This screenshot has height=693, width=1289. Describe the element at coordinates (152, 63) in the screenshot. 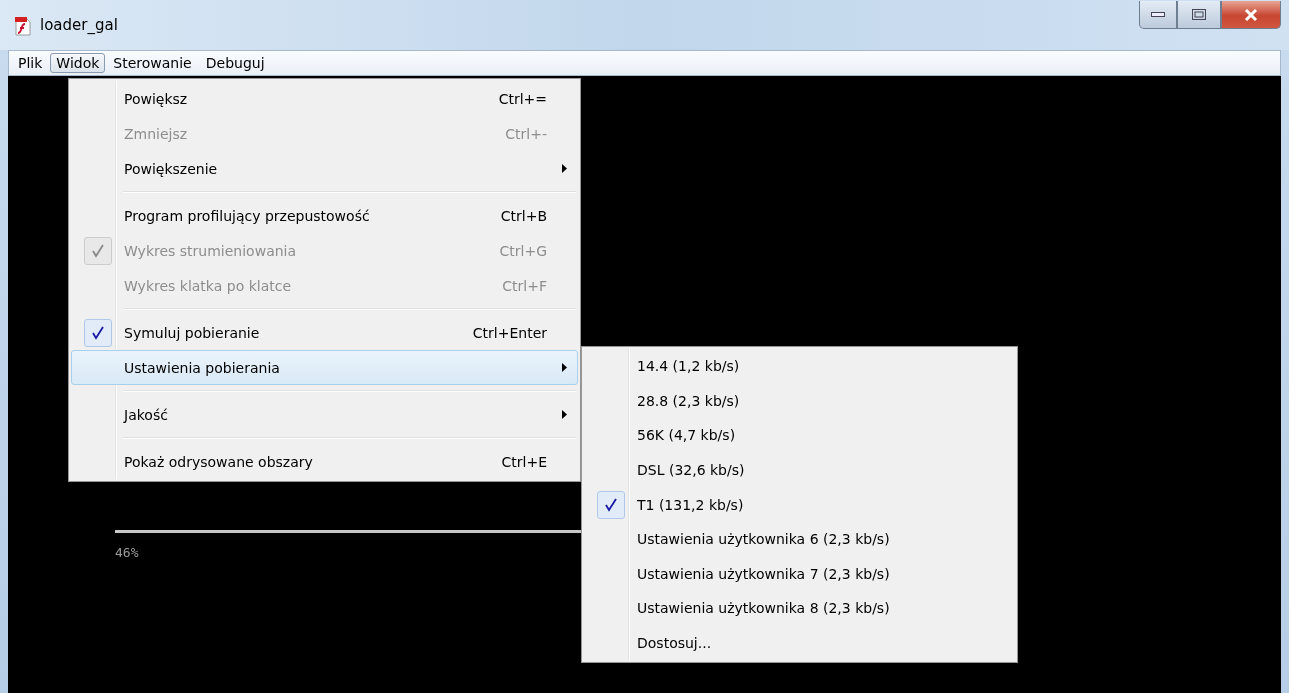

I see `menu-bar-item: Sterowanie` at that location.